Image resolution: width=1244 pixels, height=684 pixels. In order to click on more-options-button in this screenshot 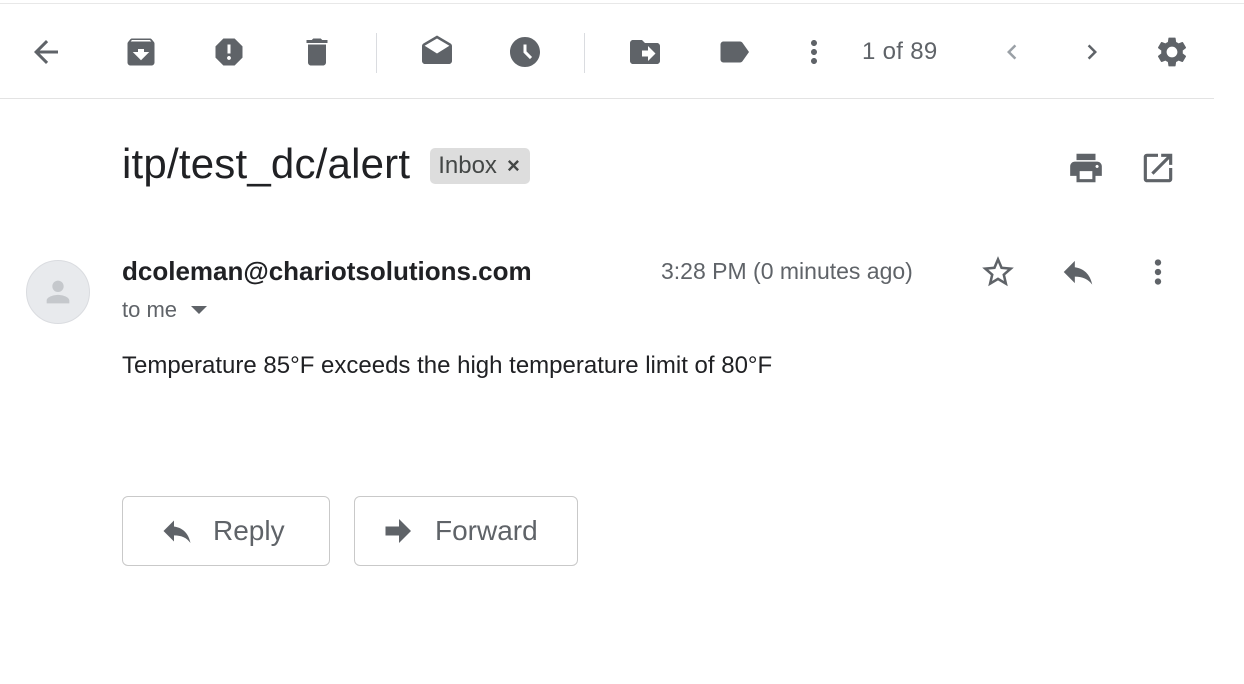, I will do `click(814, 52)`.